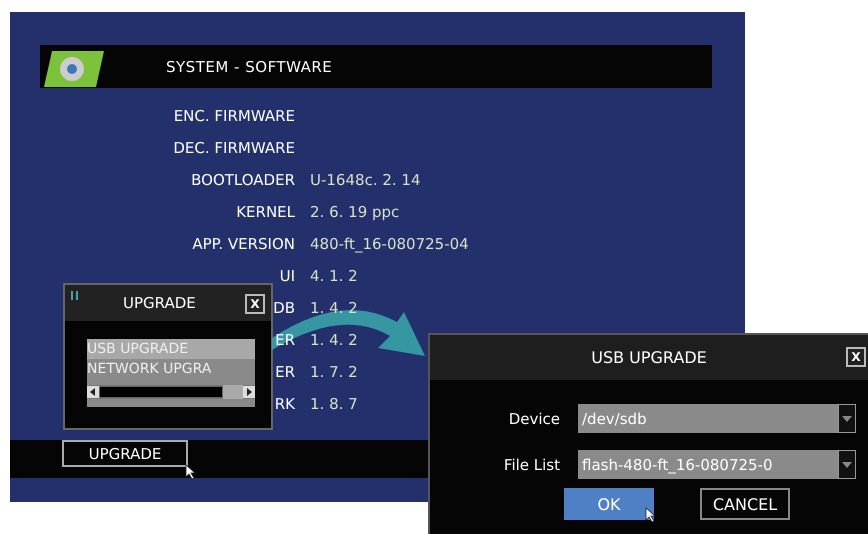 The image size is (868, 534). What do you see at coordinates (534, 419) in the screenshot?
I see `field-label: Device` at bounding box center [534, 419].